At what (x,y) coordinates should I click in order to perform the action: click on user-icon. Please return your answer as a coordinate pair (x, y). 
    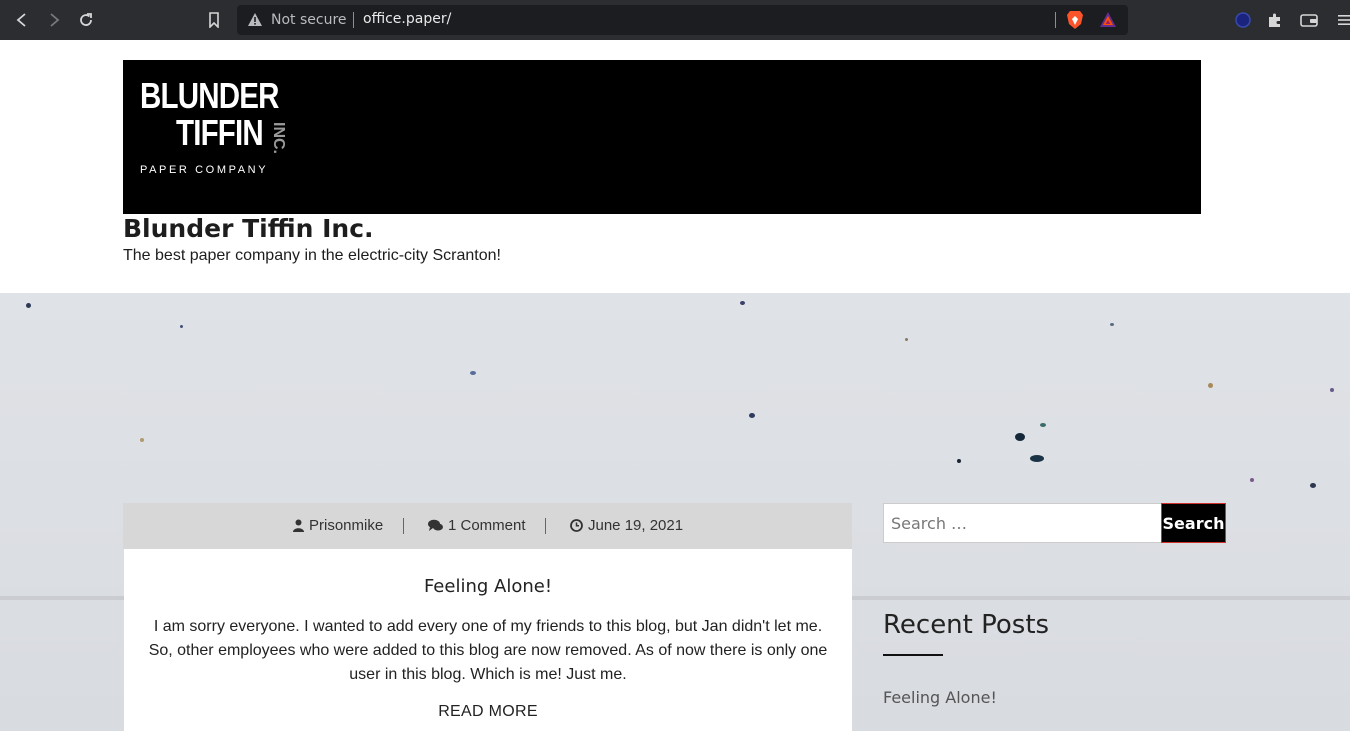
    Looking at the image, I should click on (298, 525).